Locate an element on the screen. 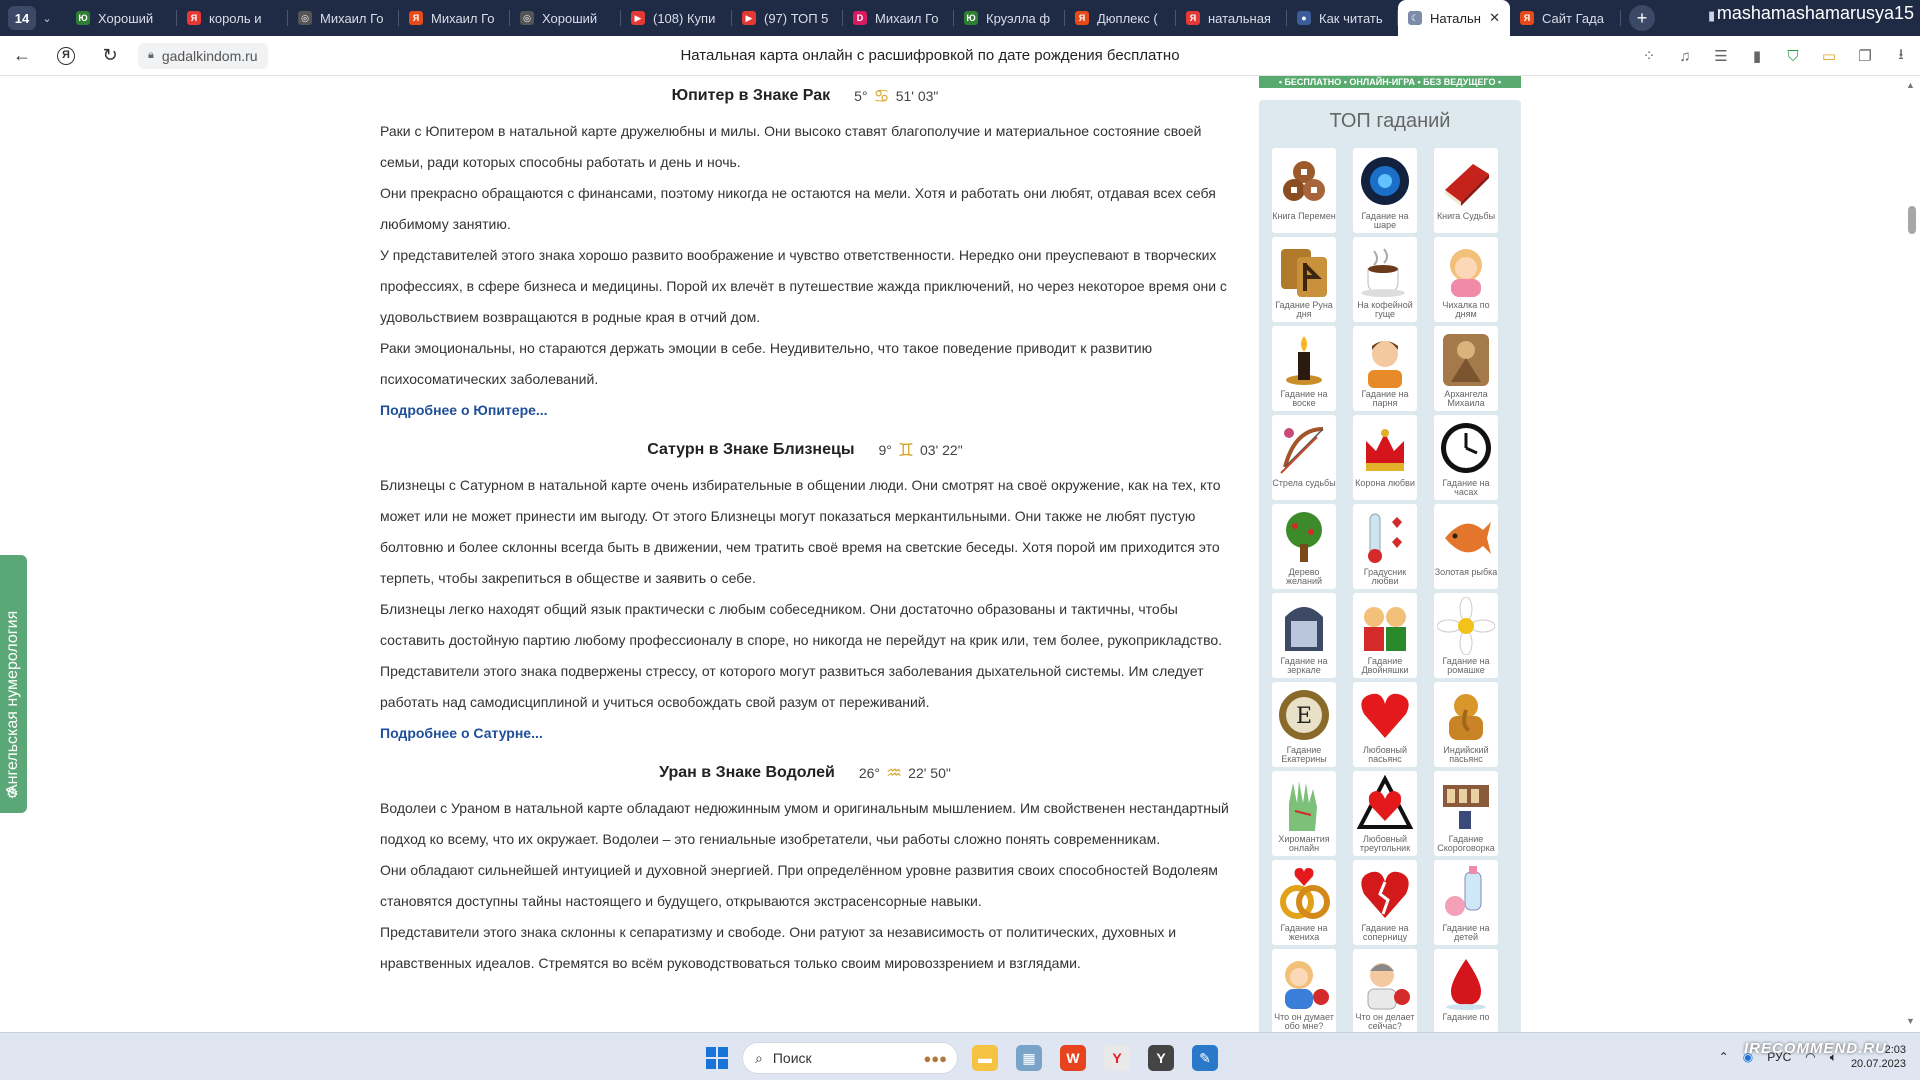  fortune-item: Гадание на жениха is located at coordinates (1304, 902).